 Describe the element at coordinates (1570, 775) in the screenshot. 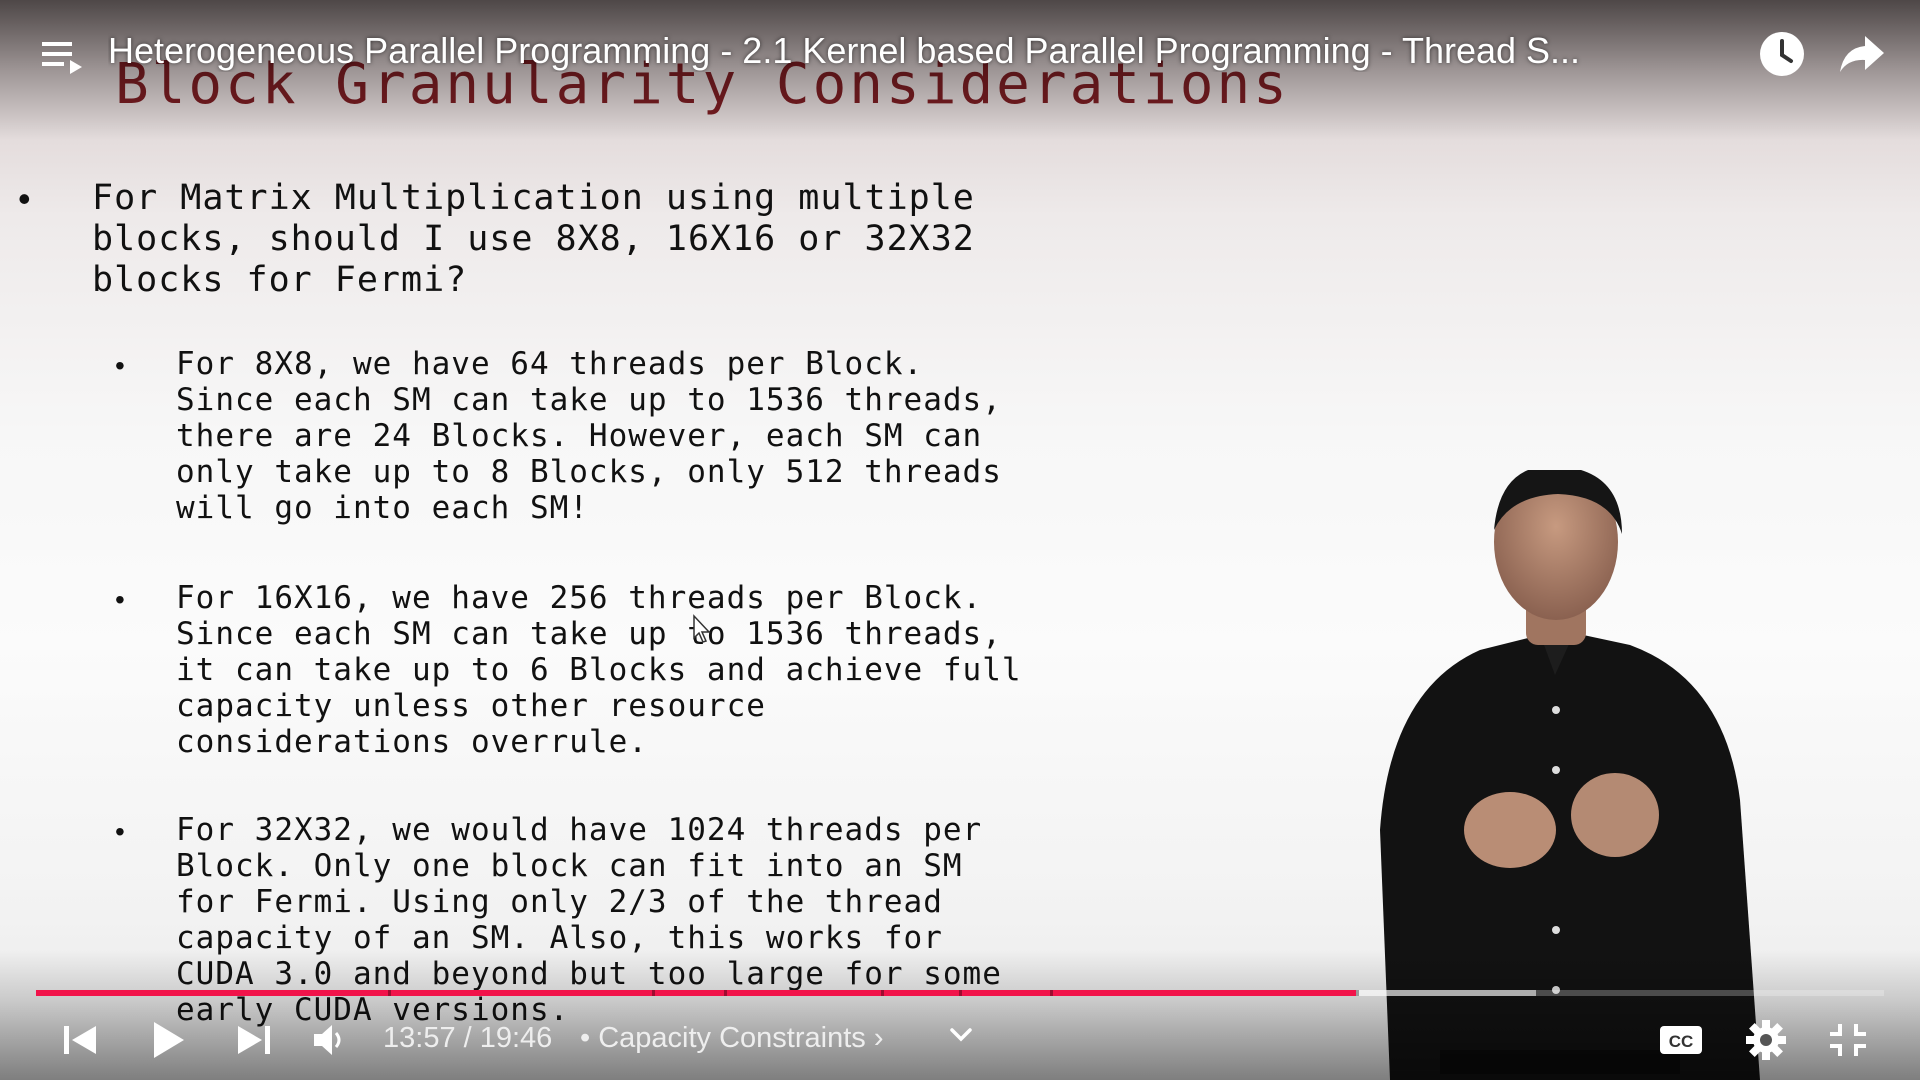

I see `presenter-video` at that location.